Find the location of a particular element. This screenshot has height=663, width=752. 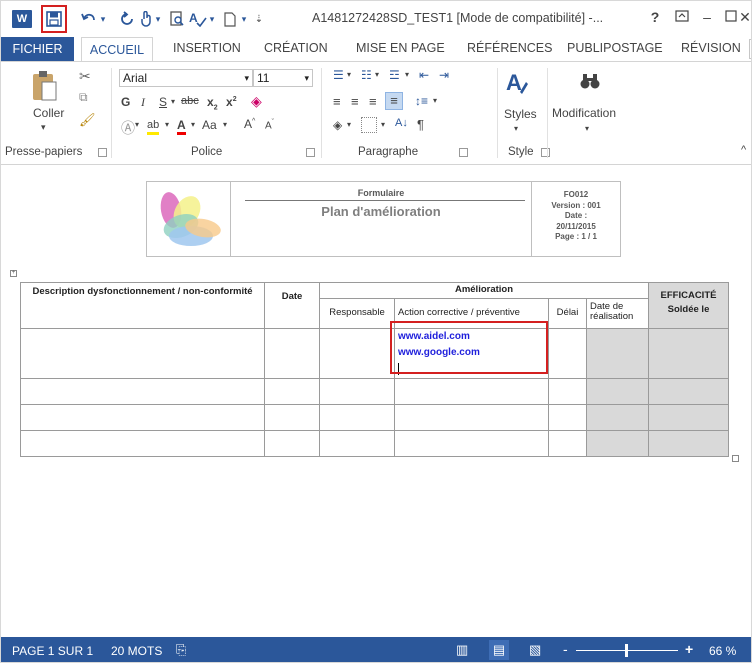

multilevel-dropdown-icon: ▾ is located at coordinates (407, 74).